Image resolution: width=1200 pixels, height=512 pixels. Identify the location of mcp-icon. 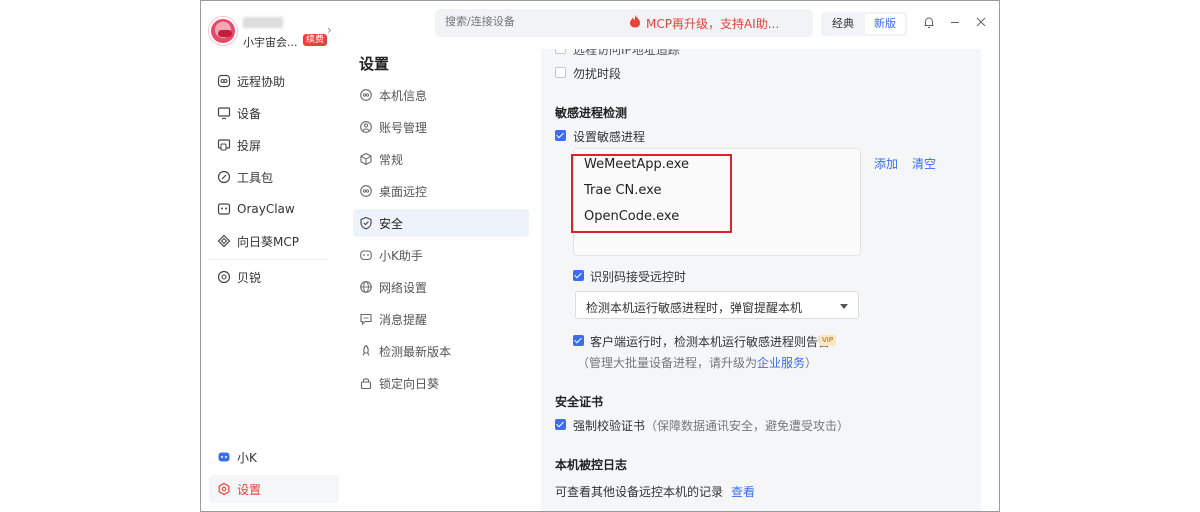
(224, 241).